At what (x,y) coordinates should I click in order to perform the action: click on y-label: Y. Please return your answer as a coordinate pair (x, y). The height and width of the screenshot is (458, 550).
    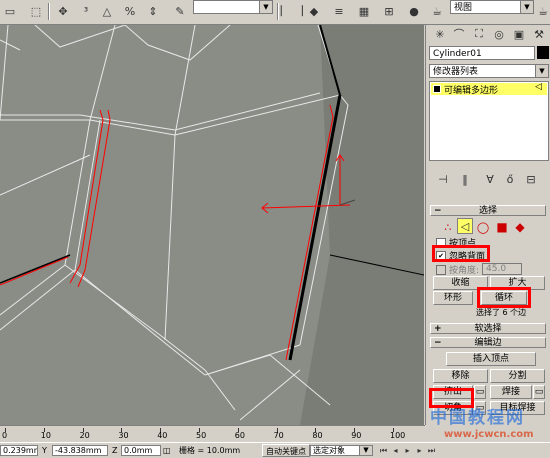
    Looking at the image, I should click on (44, 450).